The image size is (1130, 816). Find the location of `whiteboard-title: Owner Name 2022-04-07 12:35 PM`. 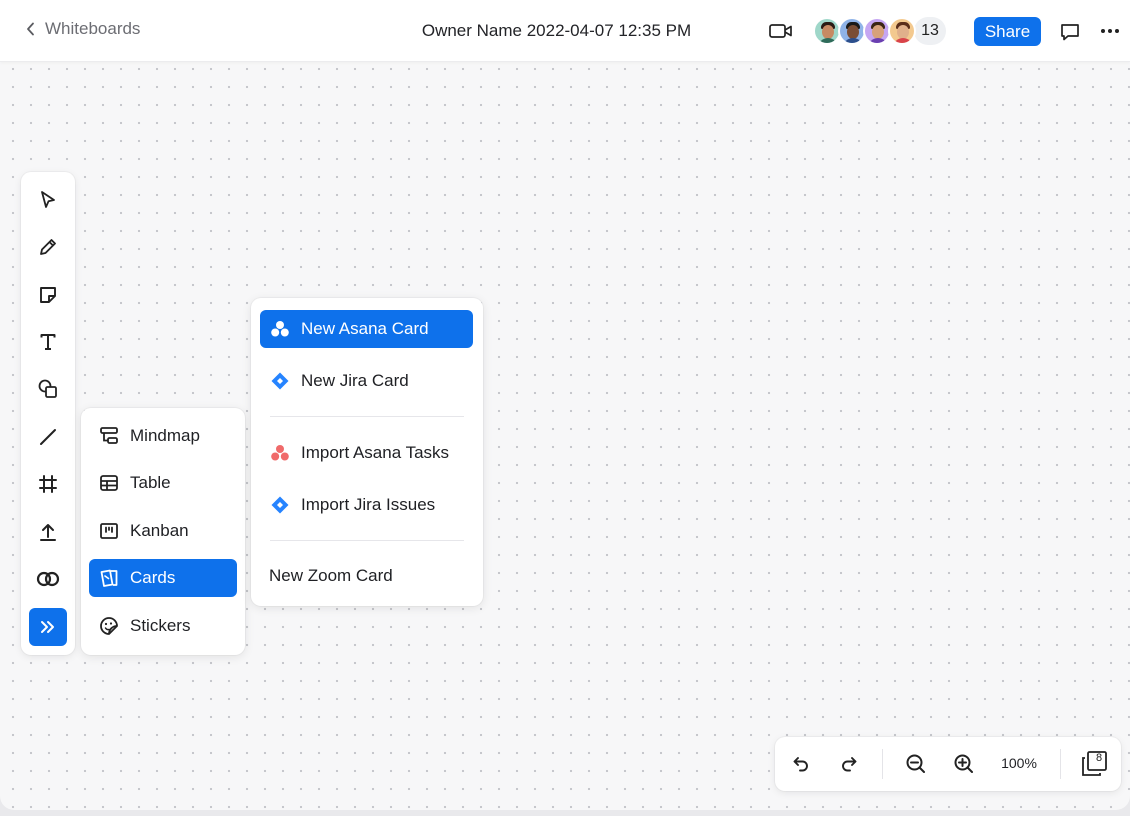

whiteboard-title: Owner Name 2022-04-07 12:35 PM is located at coordinates (556, 30).